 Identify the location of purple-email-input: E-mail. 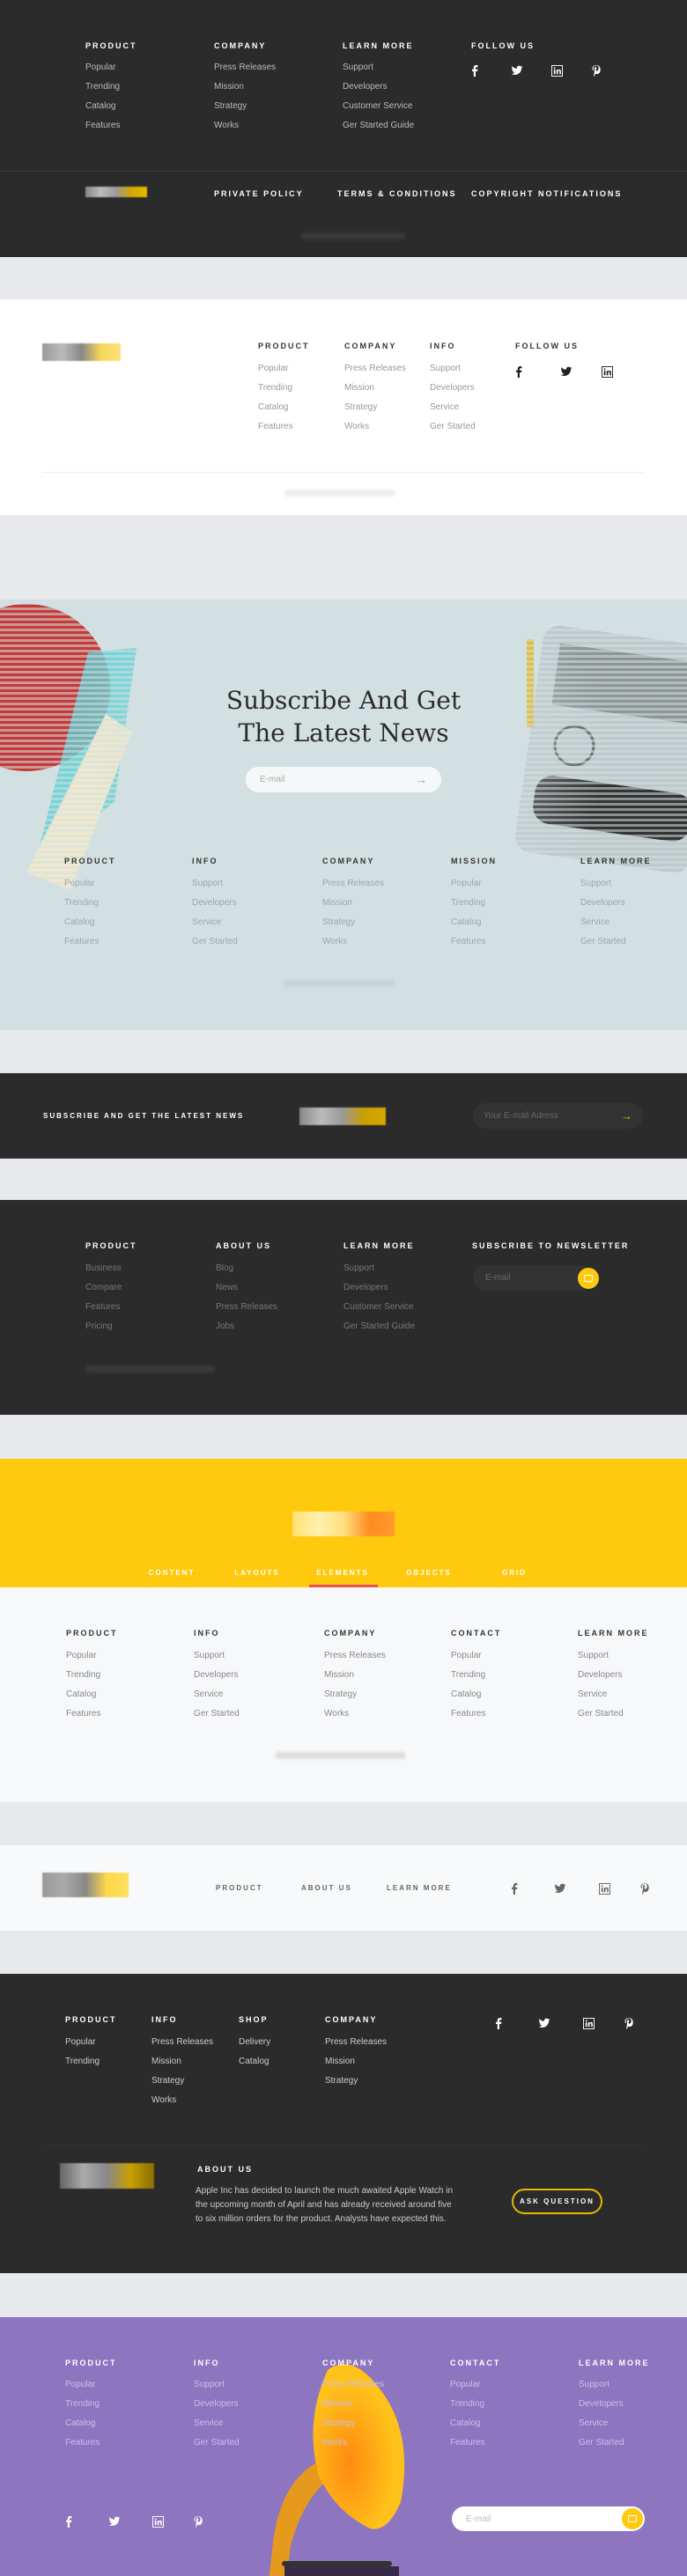
(548, 2518).